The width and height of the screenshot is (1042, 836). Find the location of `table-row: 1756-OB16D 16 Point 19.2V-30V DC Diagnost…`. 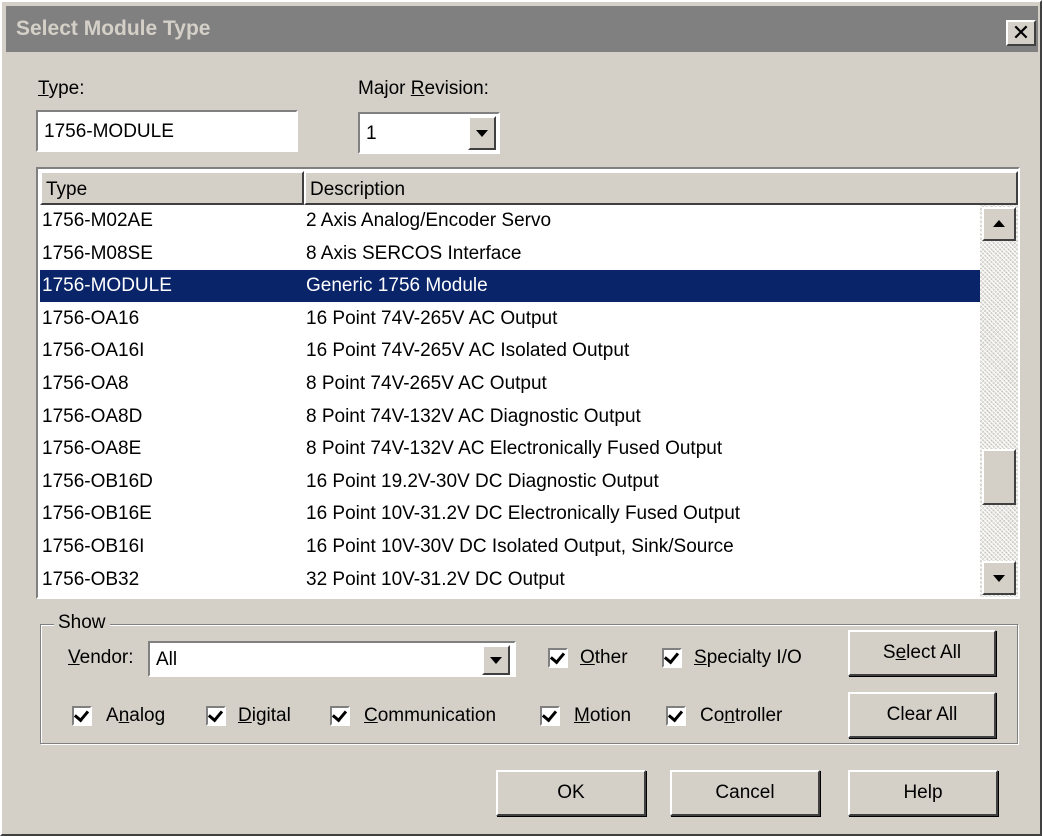

table-row: 1756-OB16D 16 Point 19.2V-30V DC Diagnost… is located at coordinates (510, 482).